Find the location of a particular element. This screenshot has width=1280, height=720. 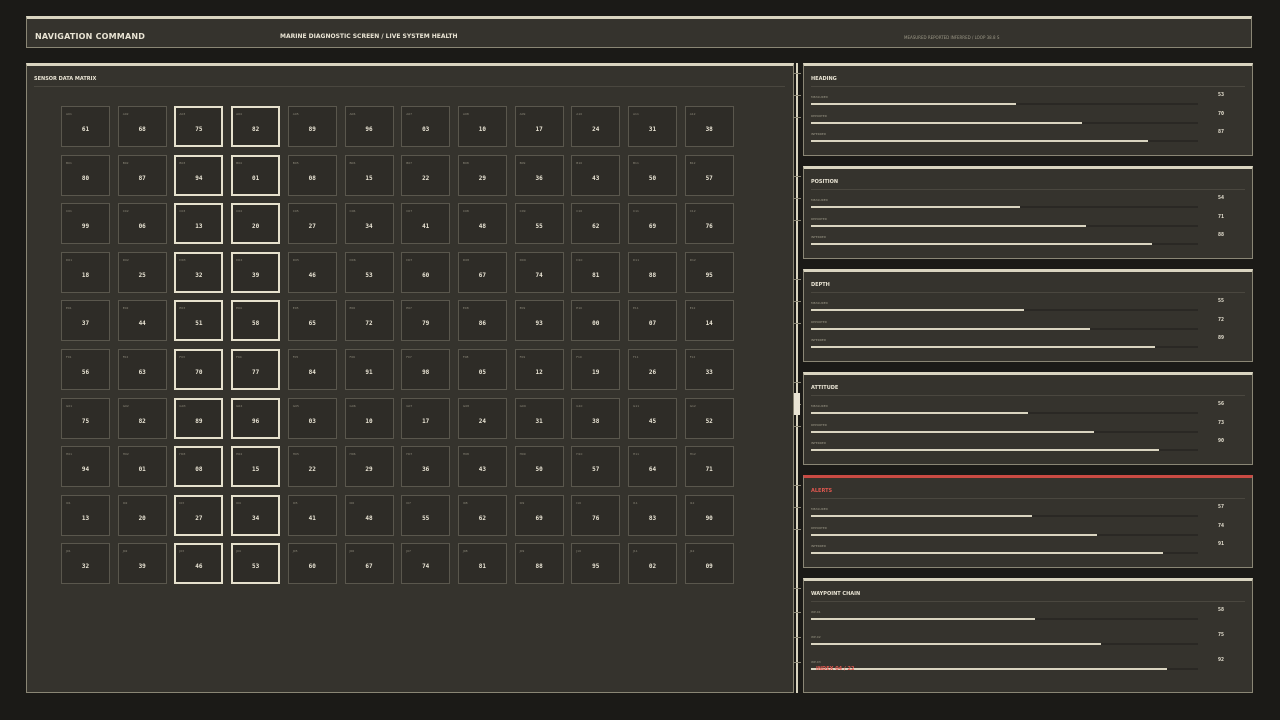

sensor-cell: B10 43 is located at coordinates (596, 175).